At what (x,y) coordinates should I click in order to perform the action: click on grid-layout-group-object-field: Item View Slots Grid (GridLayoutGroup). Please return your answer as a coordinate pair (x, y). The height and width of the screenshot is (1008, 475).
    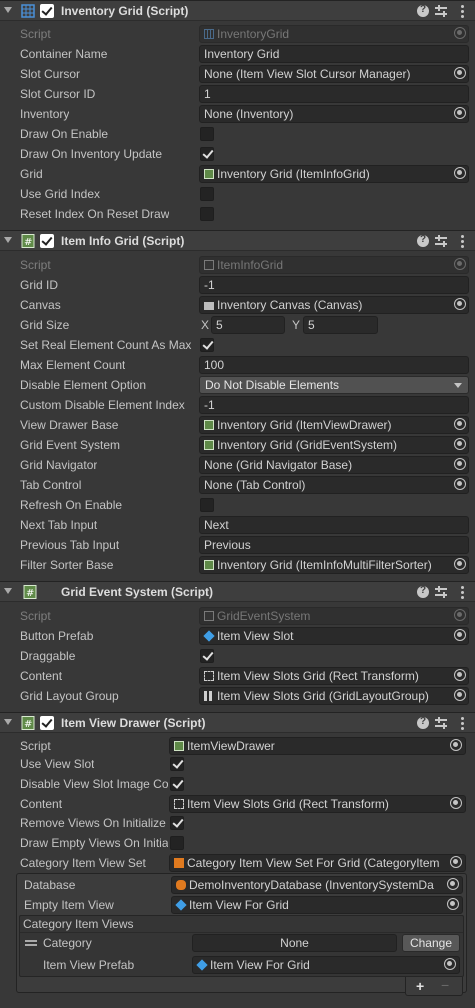
    Looking at the image, I should click on (334, 696).